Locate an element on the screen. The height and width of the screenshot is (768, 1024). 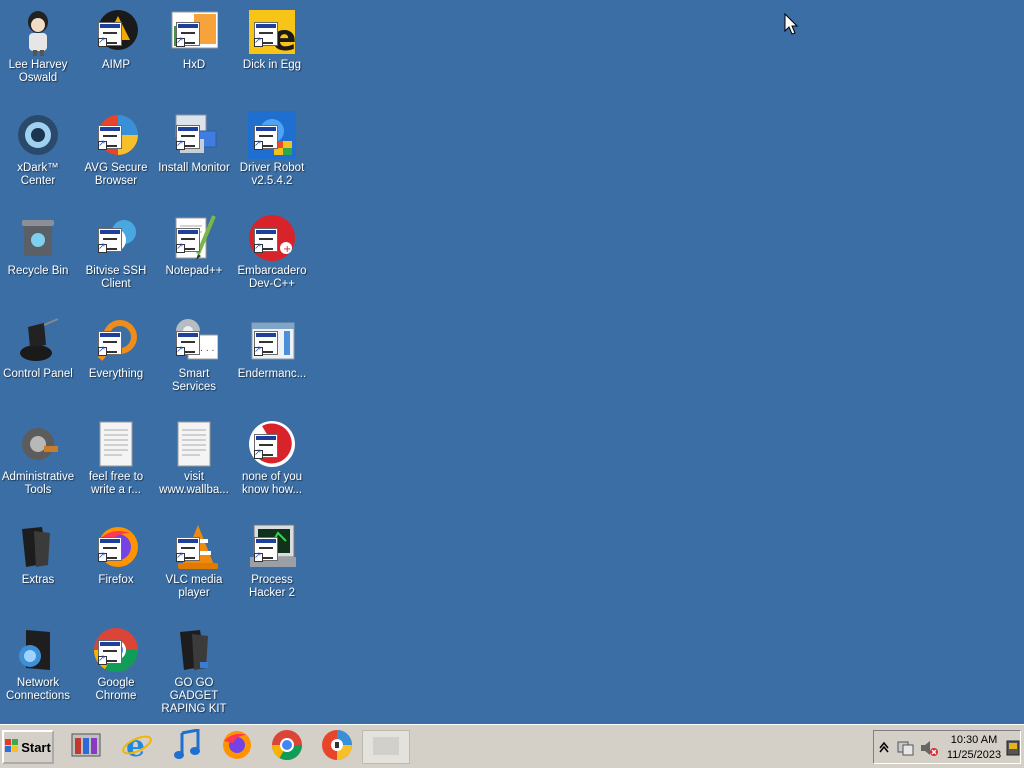
taskbar-blank-window is located at coordinates (386, 747).